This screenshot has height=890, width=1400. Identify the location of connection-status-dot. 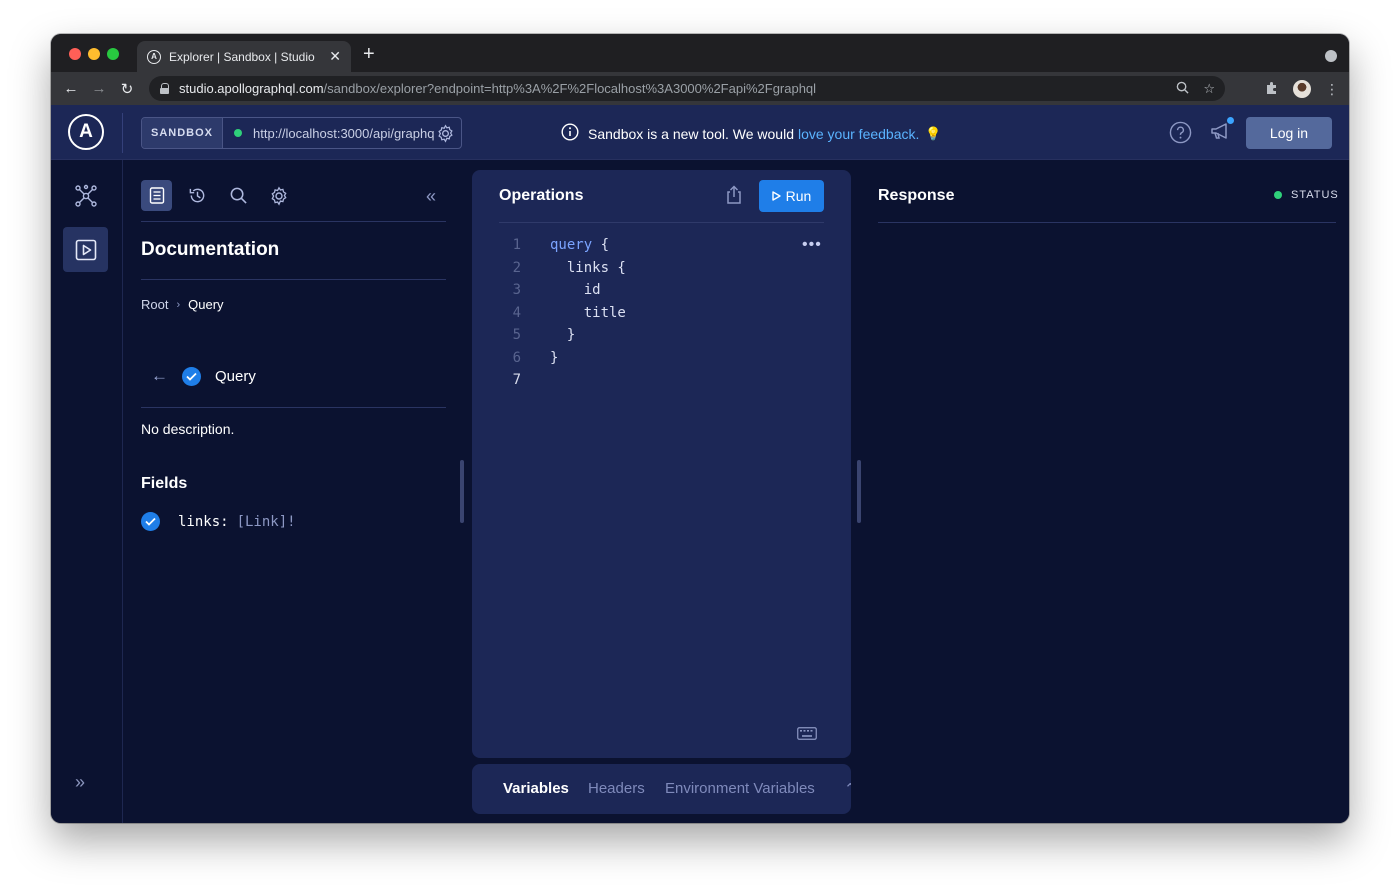
(238, 133).